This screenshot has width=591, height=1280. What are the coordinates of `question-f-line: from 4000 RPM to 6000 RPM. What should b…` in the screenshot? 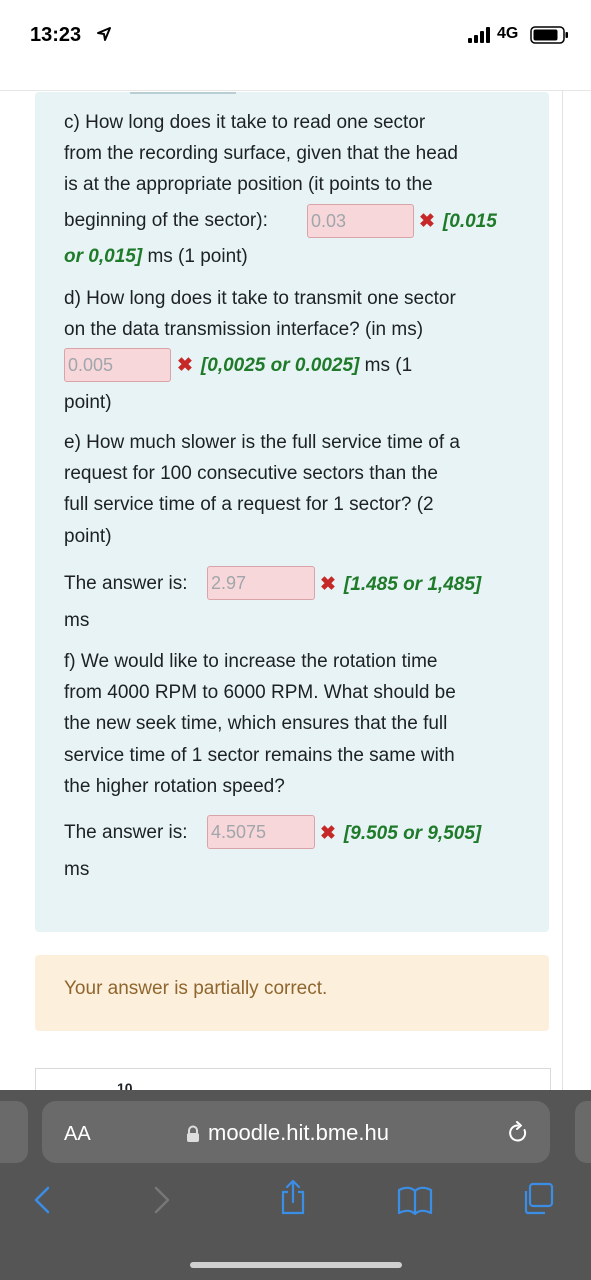 It's located at (260, 692).